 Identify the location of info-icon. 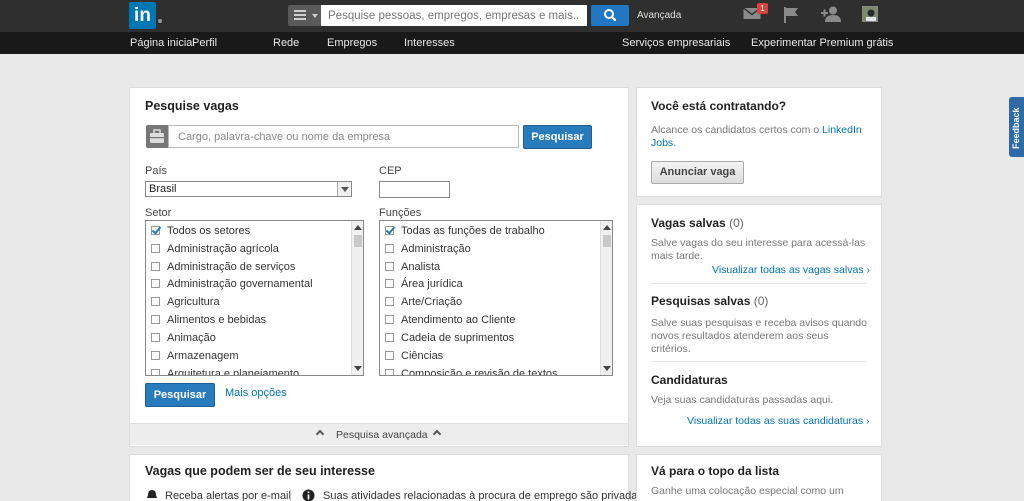
(308, 495).